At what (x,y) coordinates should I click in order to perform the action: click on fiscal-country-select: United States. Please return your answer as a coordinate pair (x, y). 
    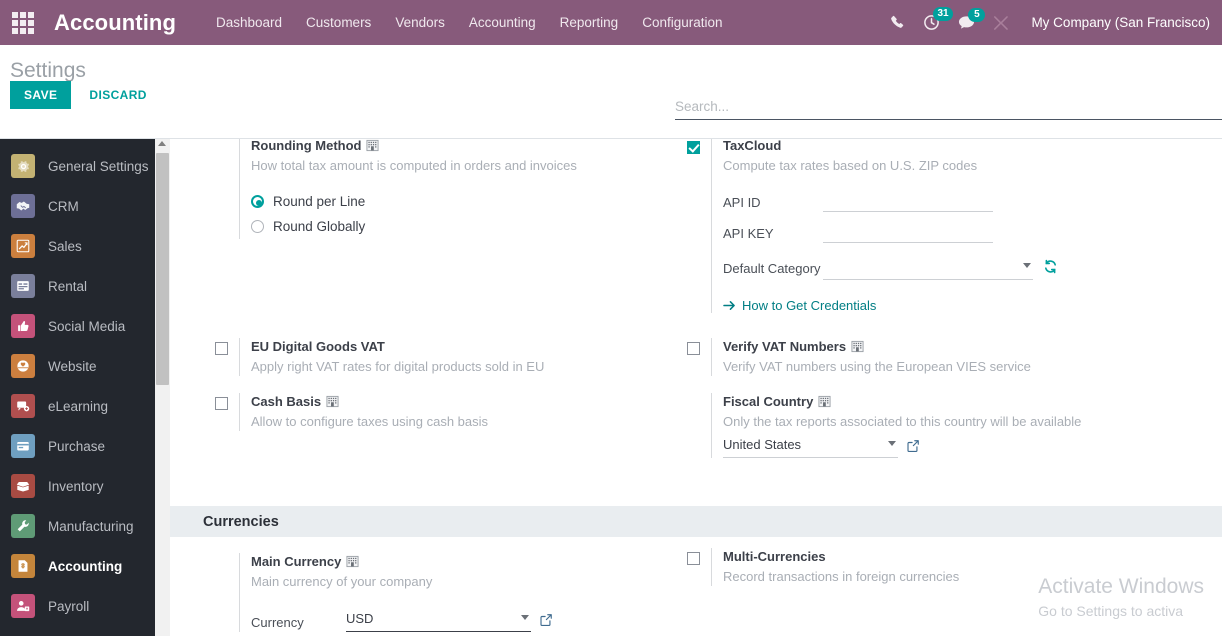
    Looking at the image, I should click on (810, 447).